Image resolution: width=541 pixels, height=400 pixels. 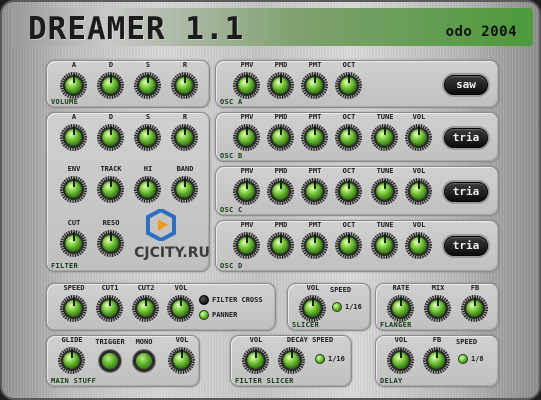 What do you see at coordinates (475, 308) in the screenshot?
I see `flanger-feedback-knob: FB` at bounding box center [475, 308].